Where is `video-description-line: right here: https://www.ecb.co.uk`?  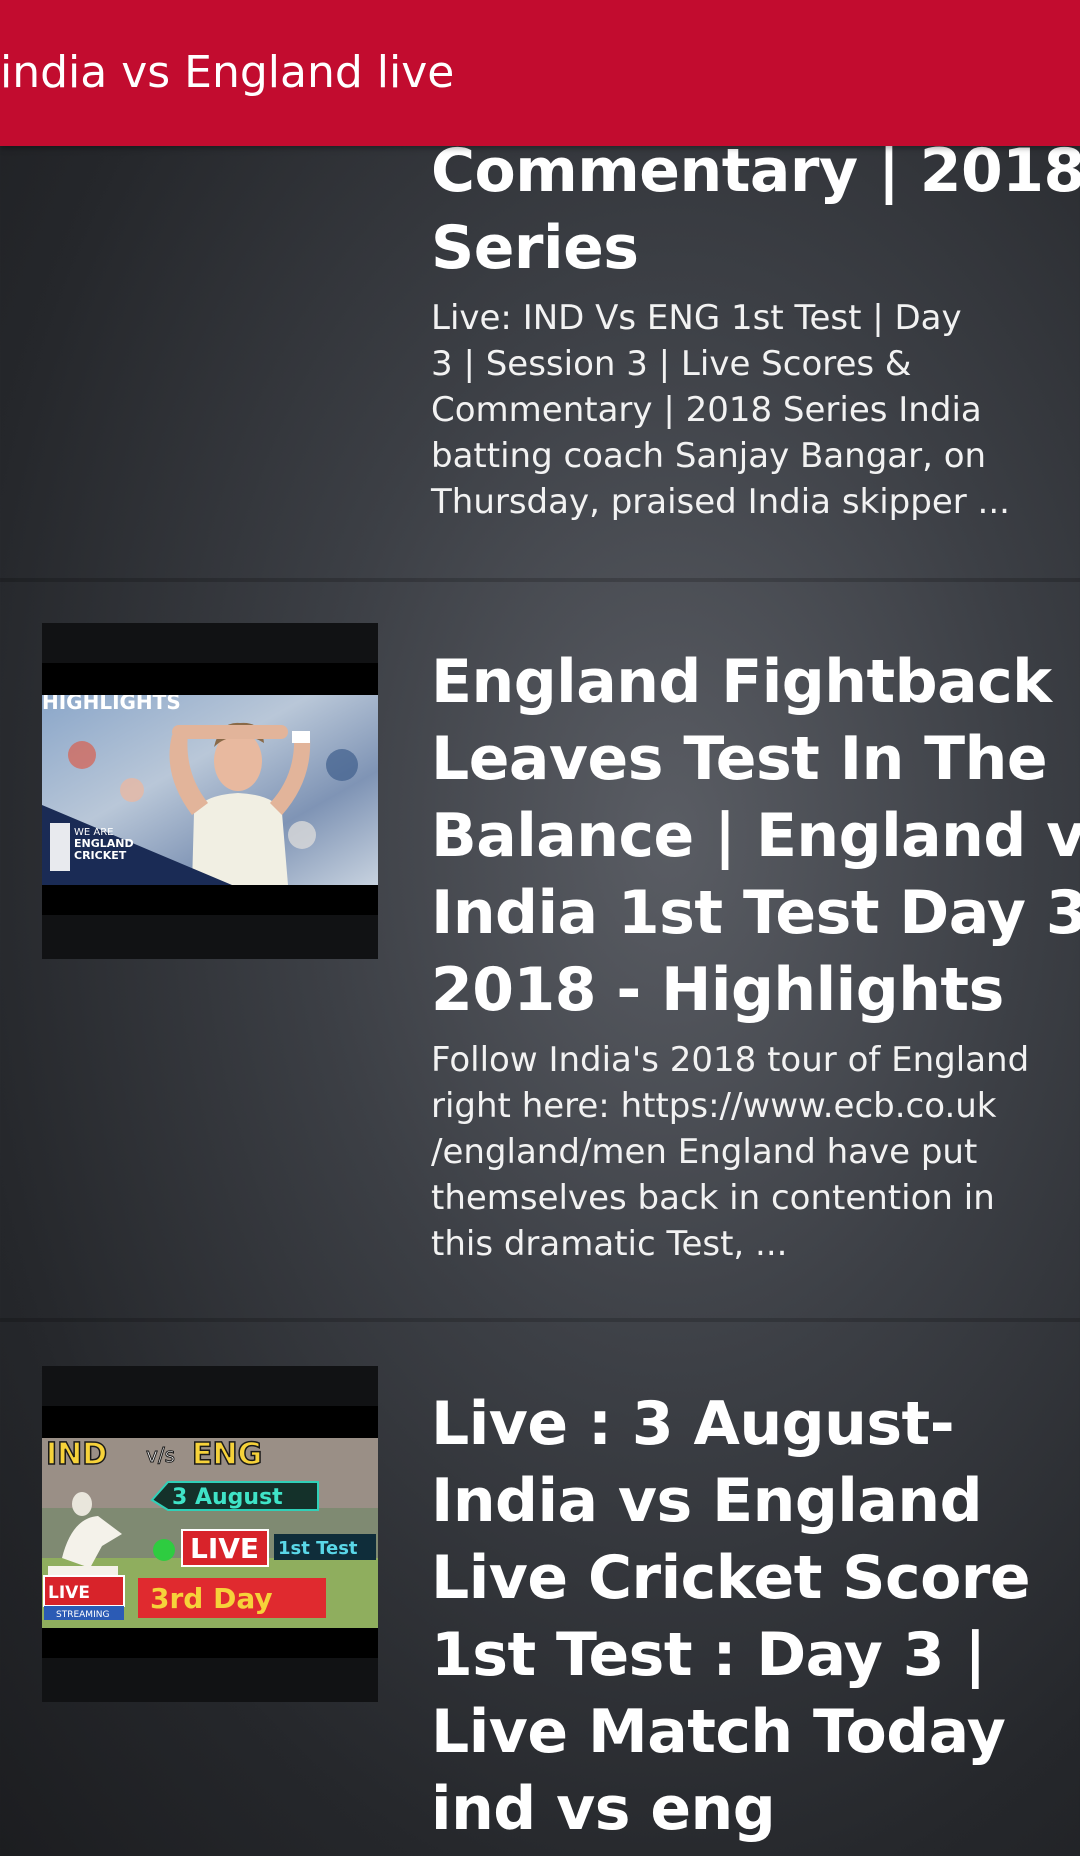 video-description-line: right here: https://www.ecb.co.uk is located at coordinates (714, 1106).